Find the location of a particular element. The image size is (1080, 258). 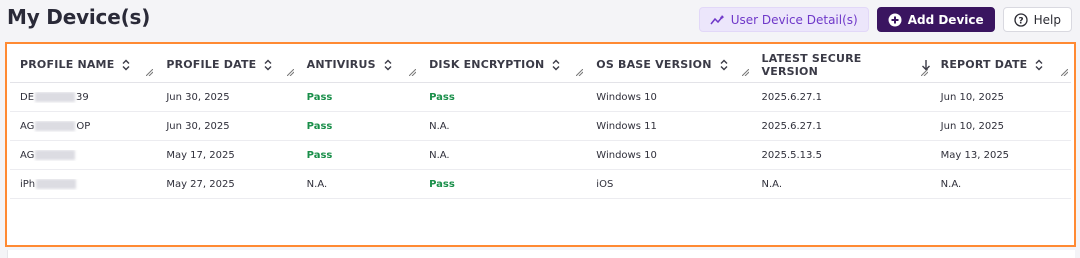

add-device-label: Add Device is located at coordinates (945, 19).